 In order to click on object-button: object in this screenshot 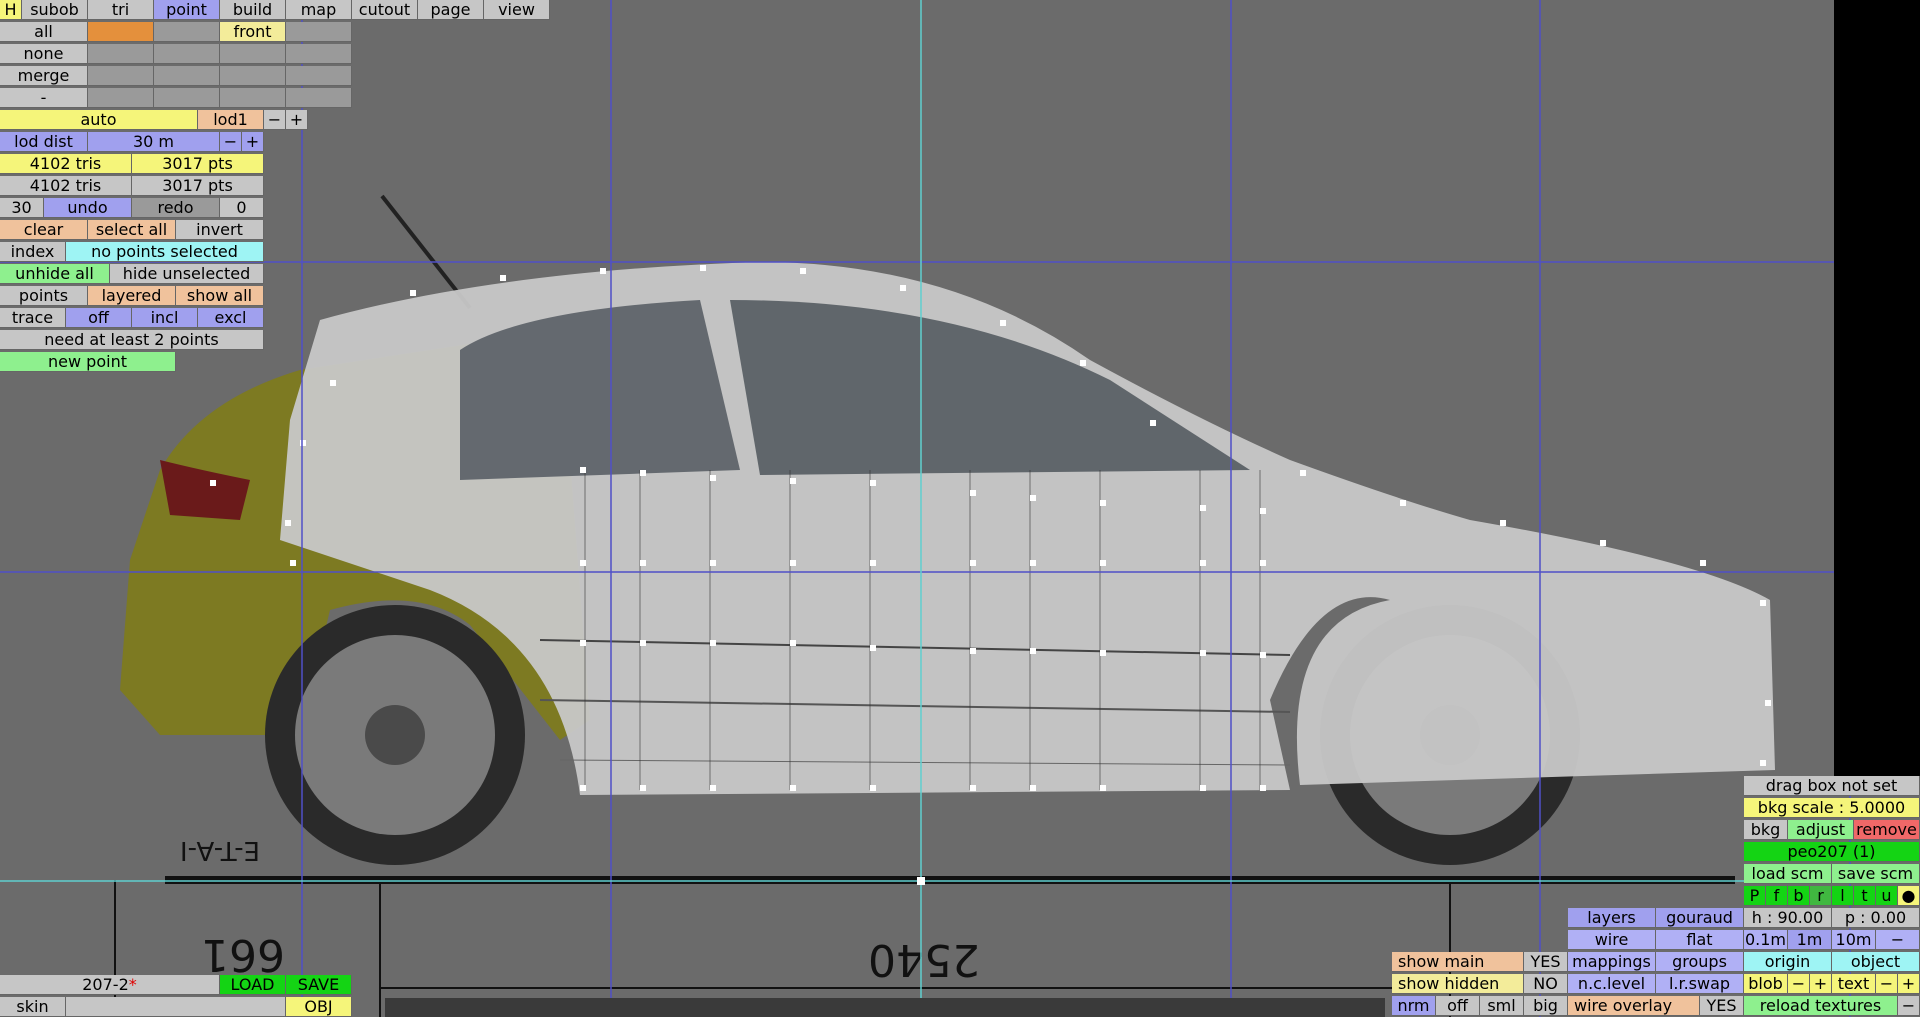, I will do `click(1876, 962)`.